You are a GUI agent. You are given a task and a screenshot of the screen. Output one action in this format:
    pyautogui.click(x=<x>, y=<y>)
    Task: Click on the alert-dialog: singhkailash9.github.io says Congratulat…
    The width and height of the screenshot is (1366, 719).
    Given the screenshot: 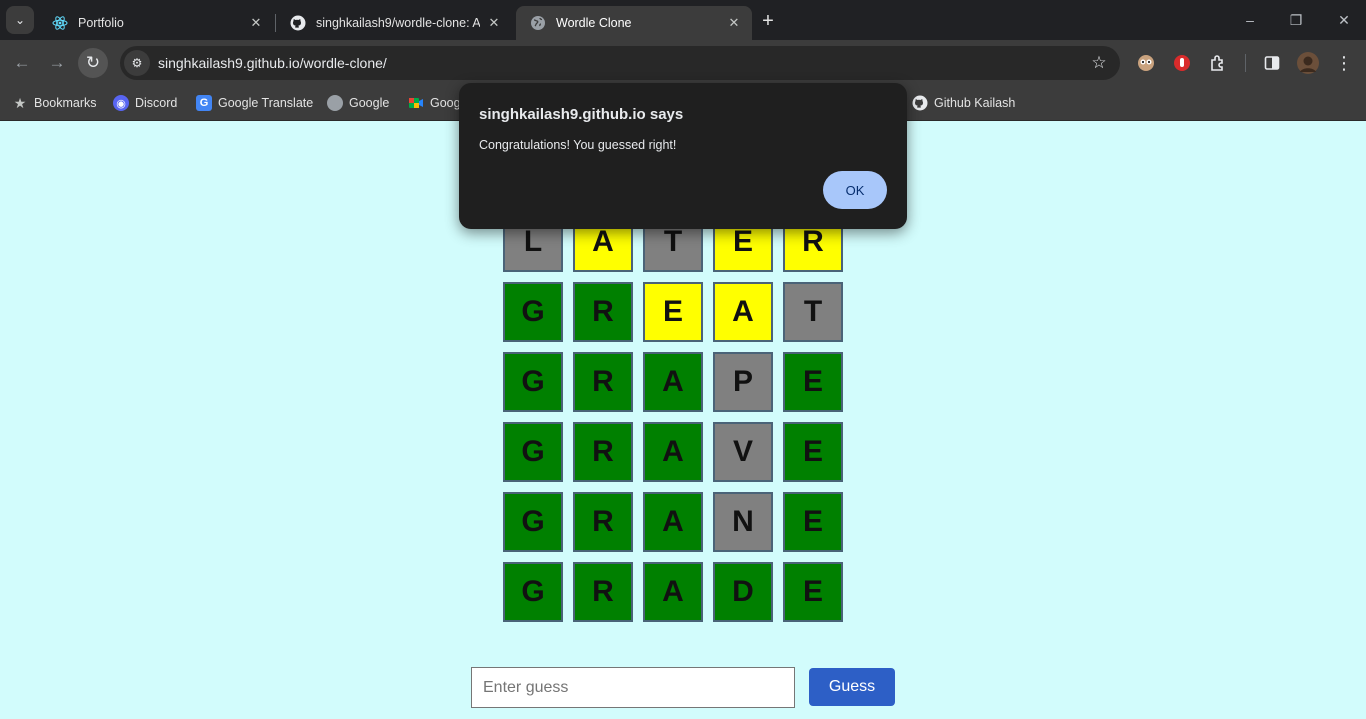 What is the action you would take?
    pyautogui.click(x=683, y=156)
    